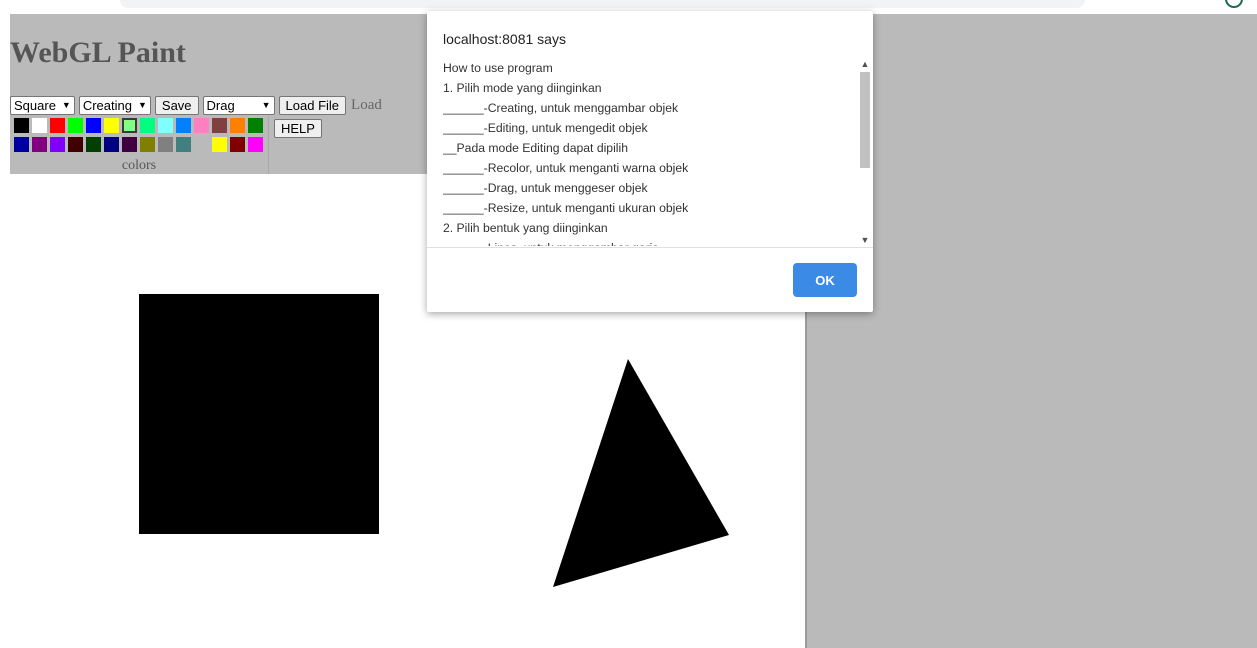 This screenshot has height=648, width=1257. I want to click on edit-select: Drag ▼, so click(238, 105).